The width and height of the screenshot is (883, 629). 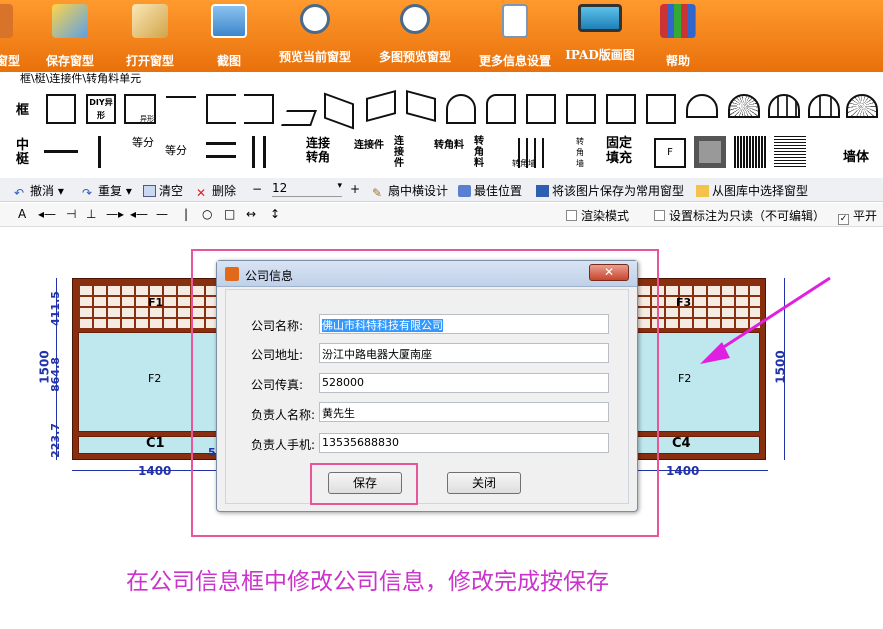 I want to click on fixed-fill-button: 固定填充, so click(x=621, y=151).